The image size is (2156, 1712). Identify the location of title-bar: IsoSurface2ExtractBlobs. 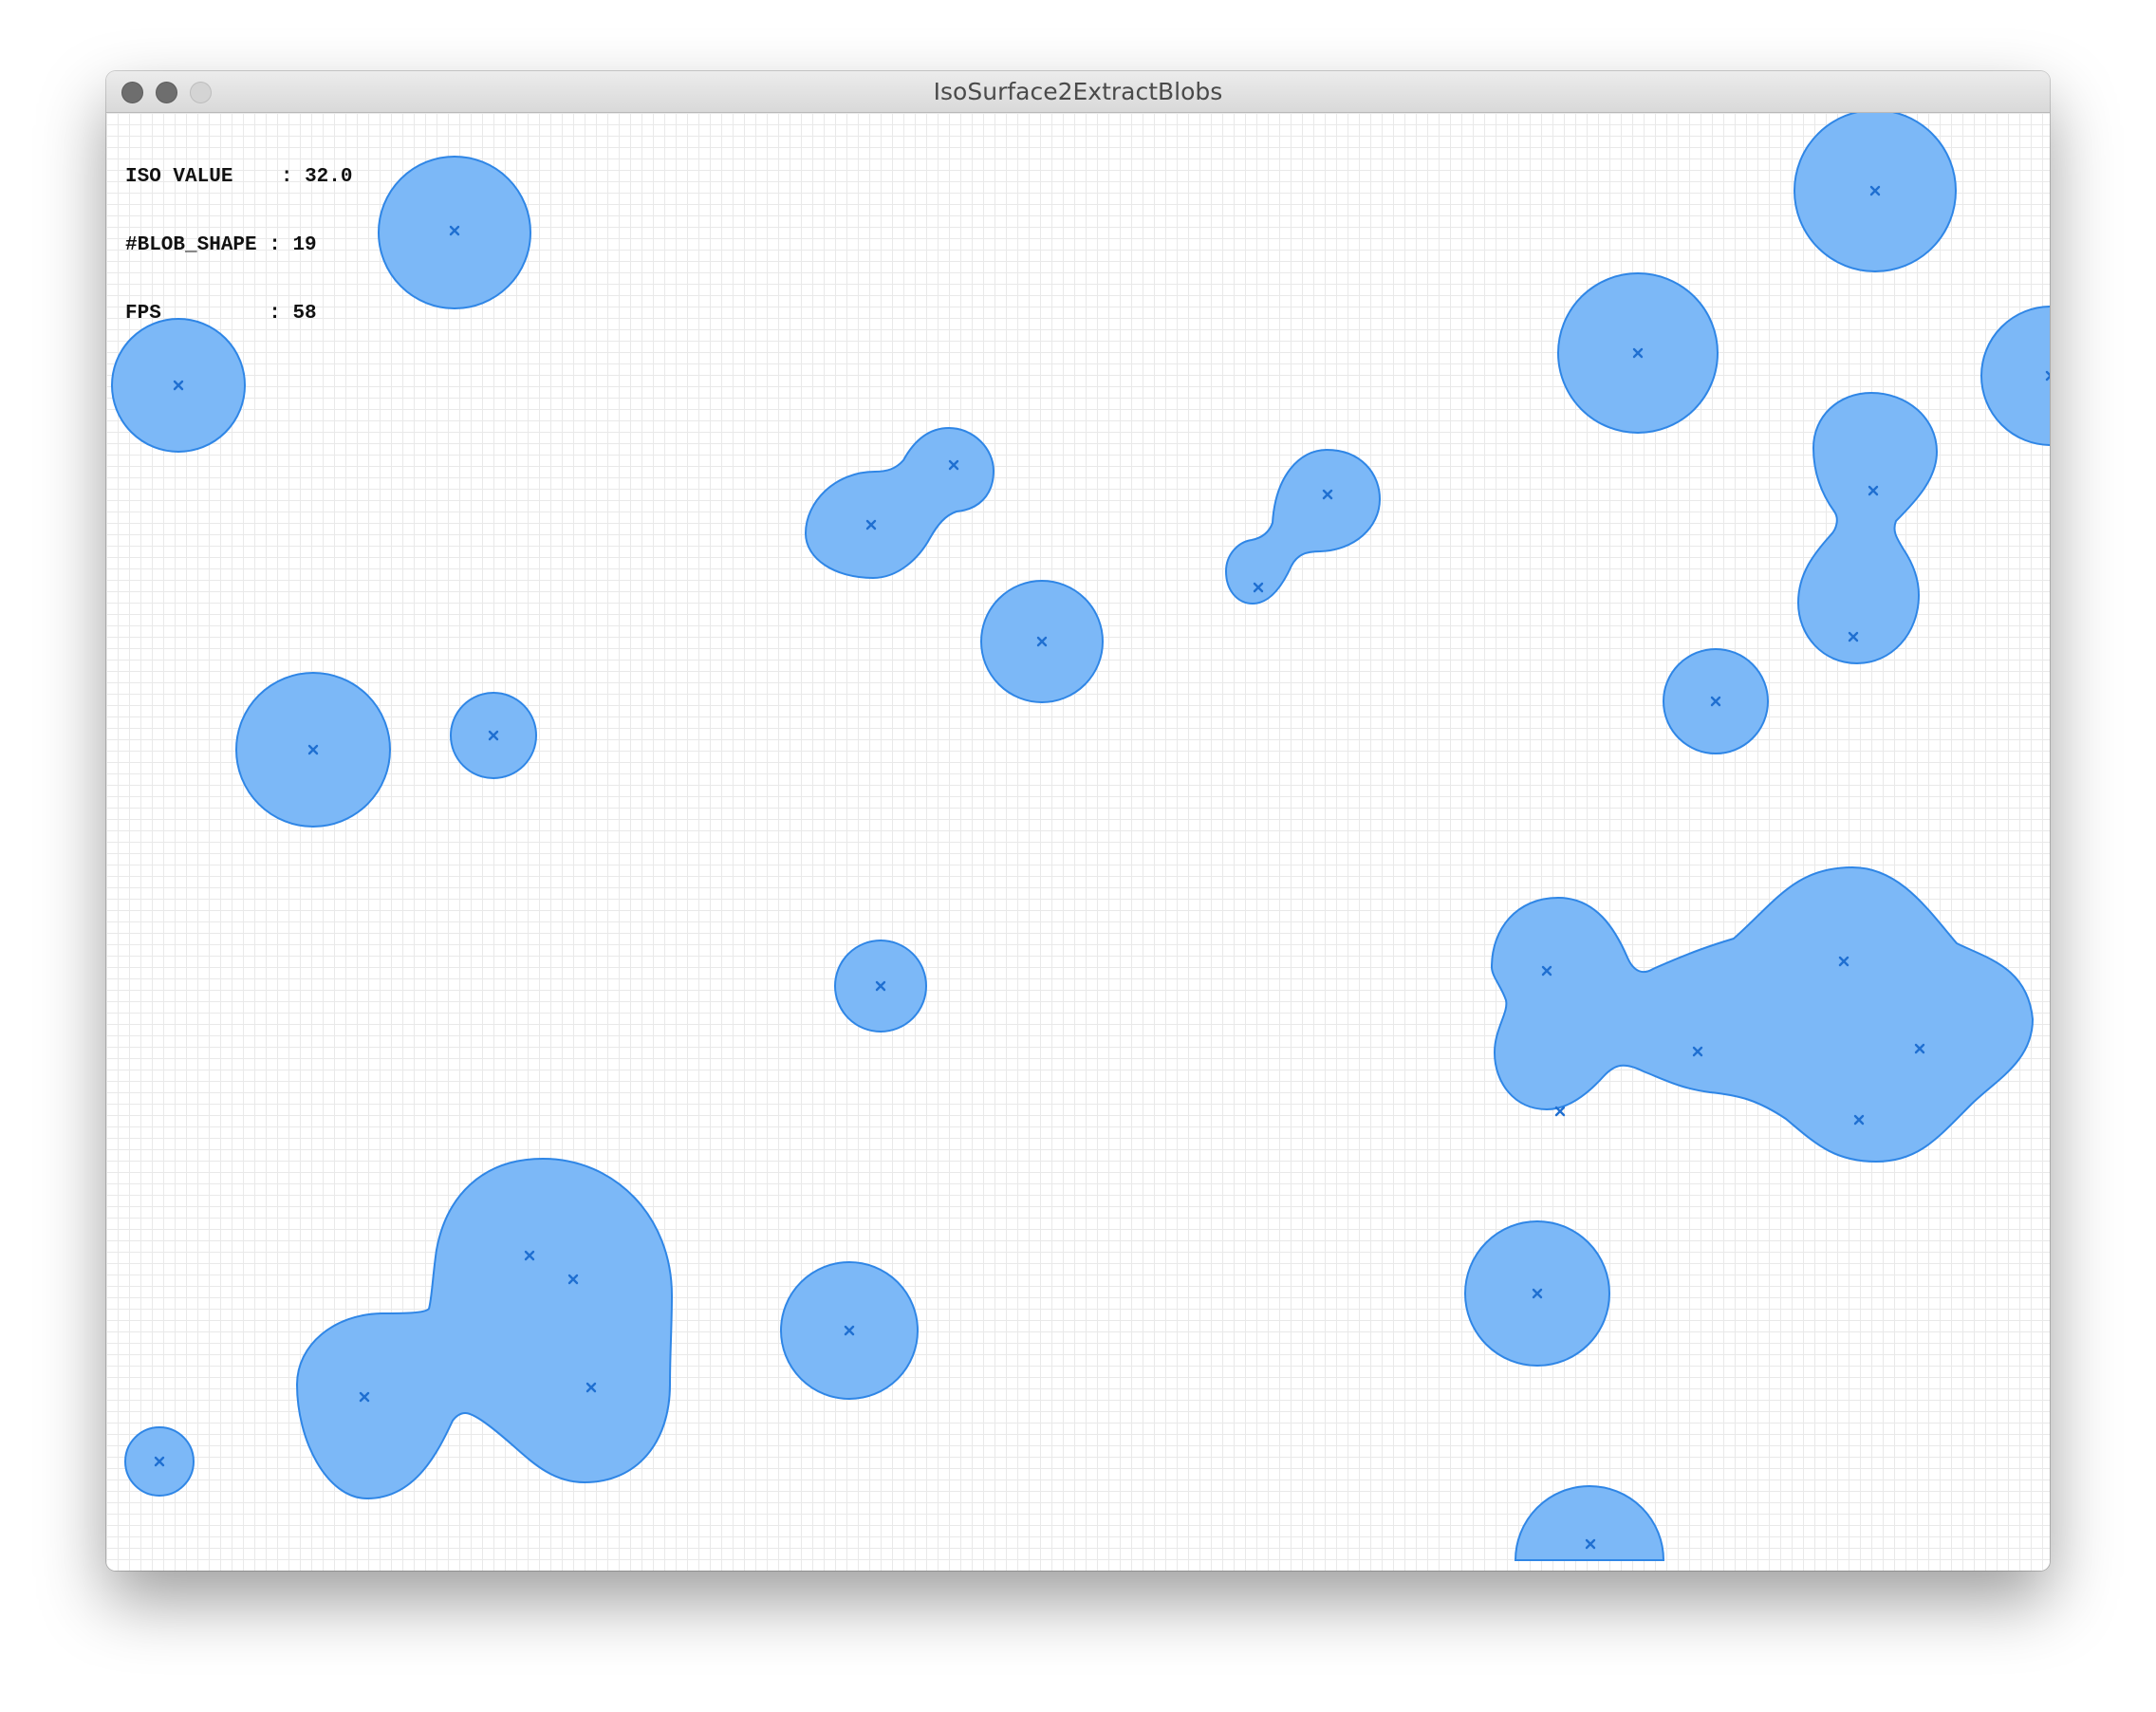
(1078, 92).